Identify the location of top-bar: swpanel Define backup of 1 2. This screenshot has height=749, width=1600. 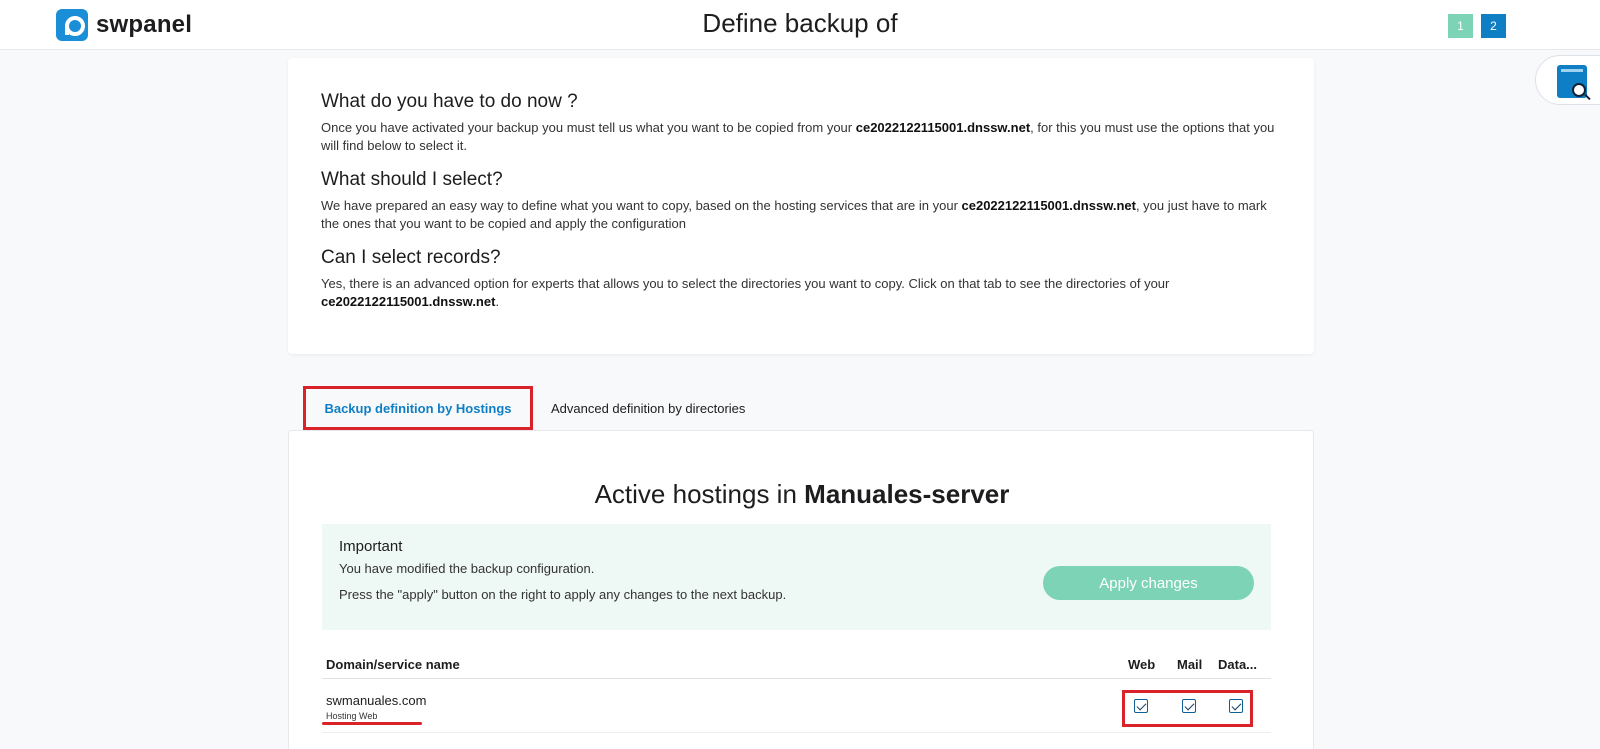
(800, 25).